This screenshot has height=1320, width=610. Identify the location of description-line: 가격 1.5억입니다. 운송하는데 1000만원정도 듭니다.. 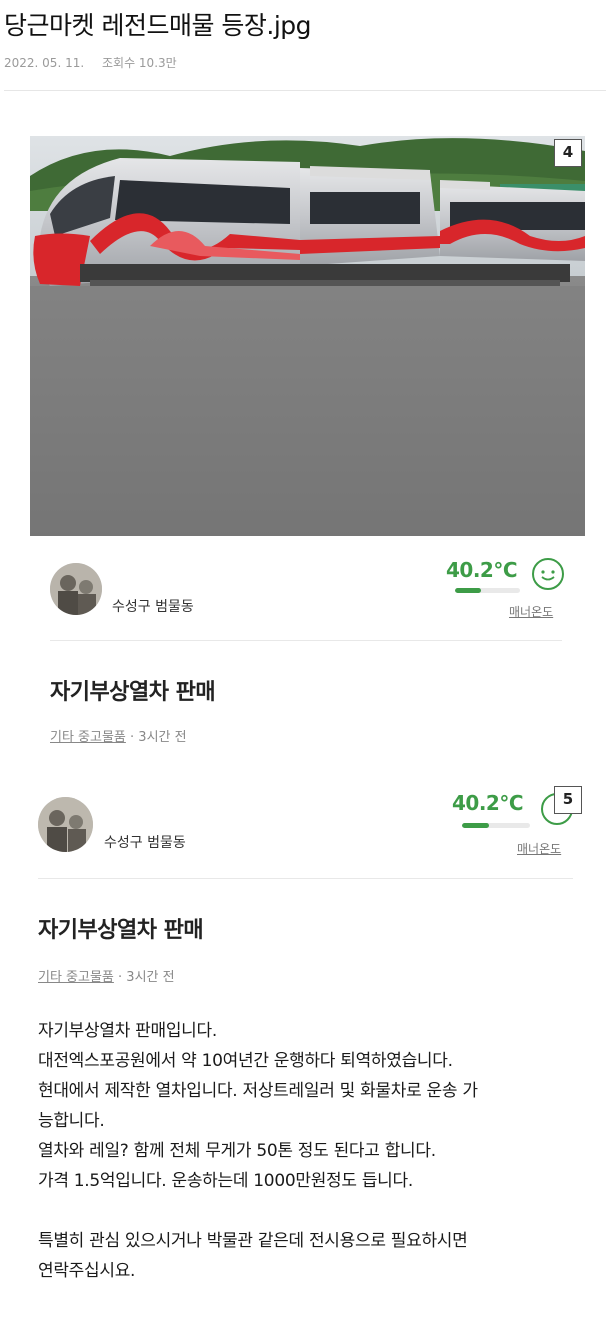
(225, 1181).